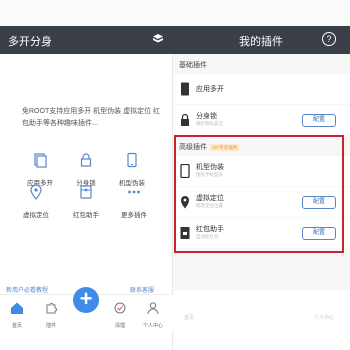 Image resolution: width=350 pixels, height=350 pixels. What do you see at coordinates (17, 315) in the screenshot?
I see `nav-home: 首页` at bounding box center [17, 315].